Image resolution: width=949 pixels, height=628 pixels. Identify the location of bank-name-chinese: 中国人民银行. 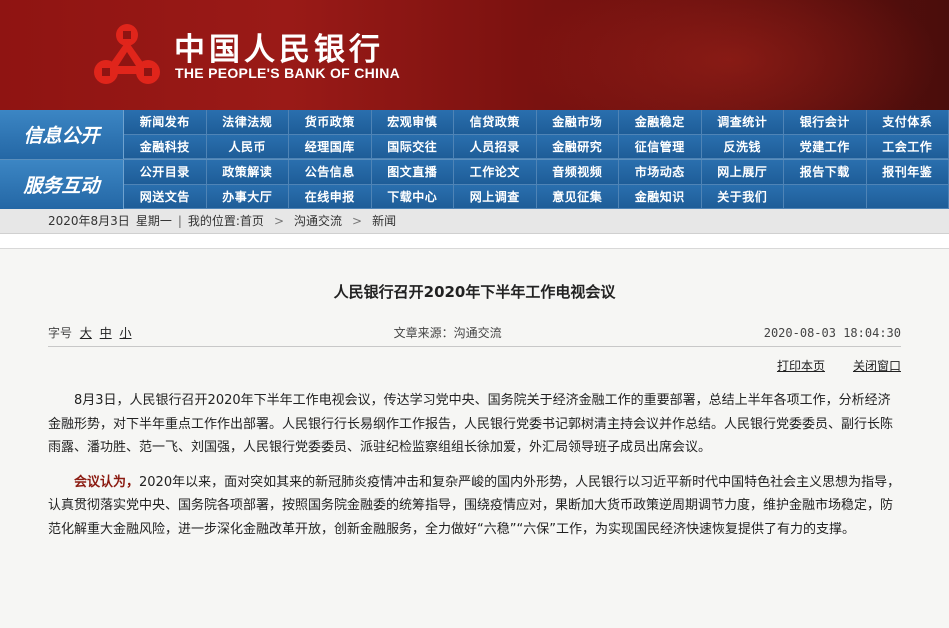
(279, 46).